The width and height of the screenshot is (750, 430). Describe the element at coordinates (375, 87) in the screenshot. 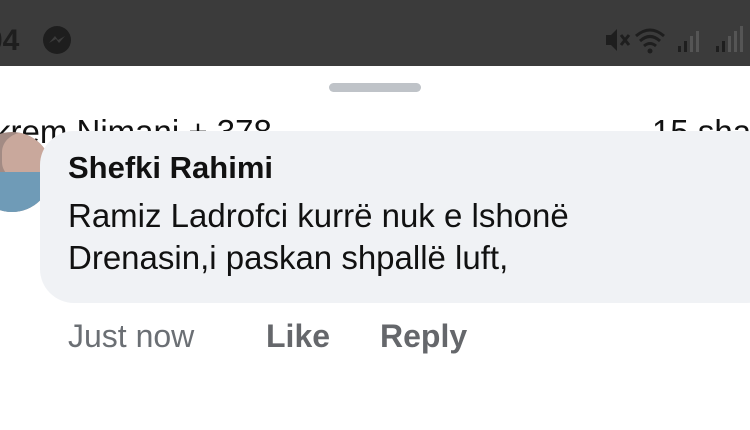

I see `drag-handle` at that location.